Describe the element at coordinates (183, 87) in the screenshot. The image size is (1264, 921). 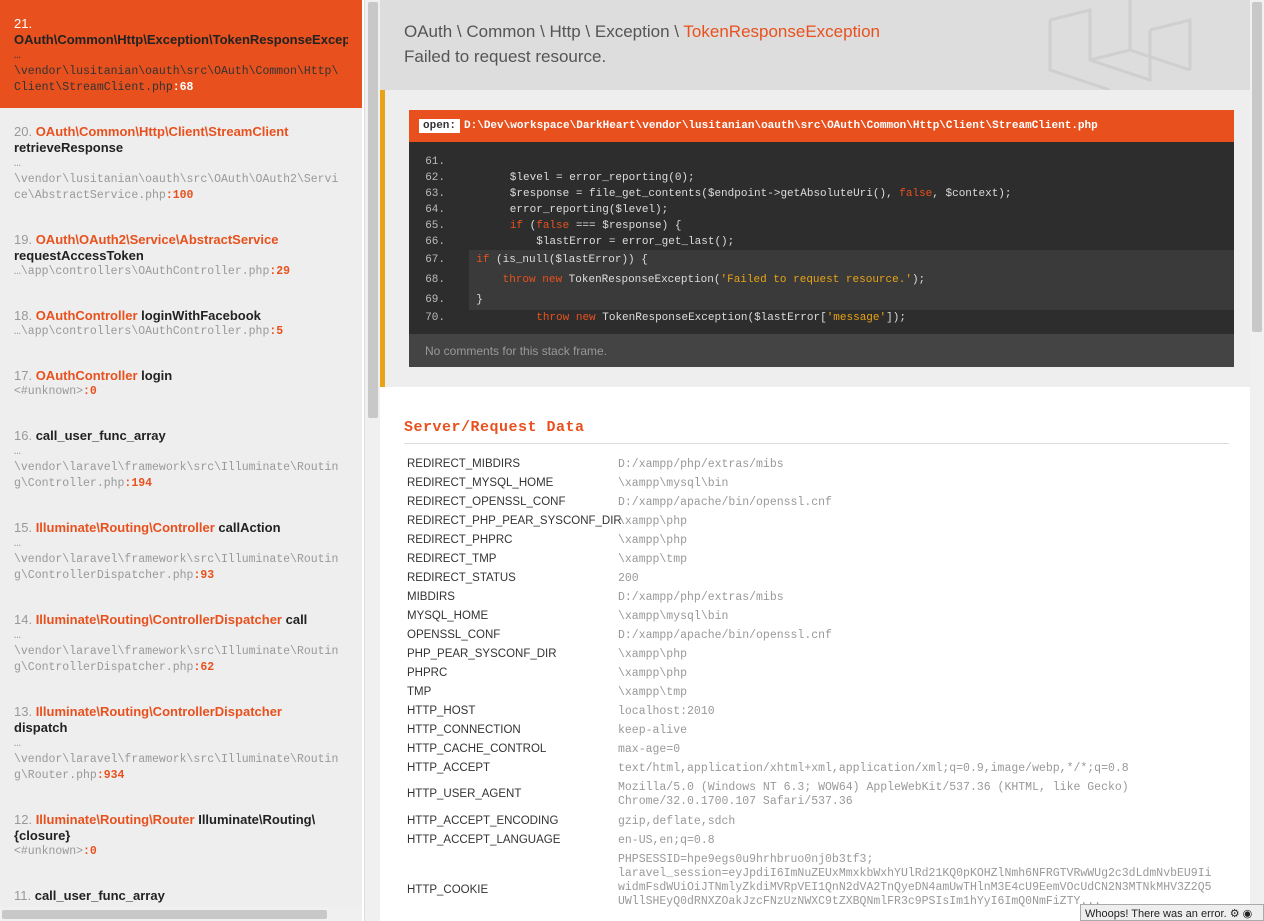
I see `frame-line-number: :68` at that location.